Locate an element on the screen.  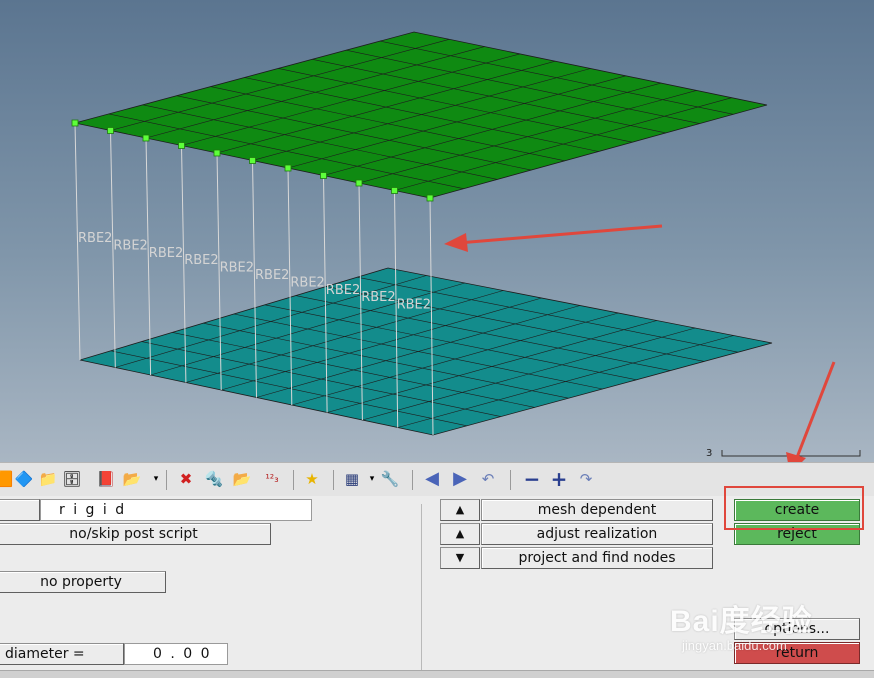
adjust-realization-toggle: ▲ is located at coordinates (460, 534).